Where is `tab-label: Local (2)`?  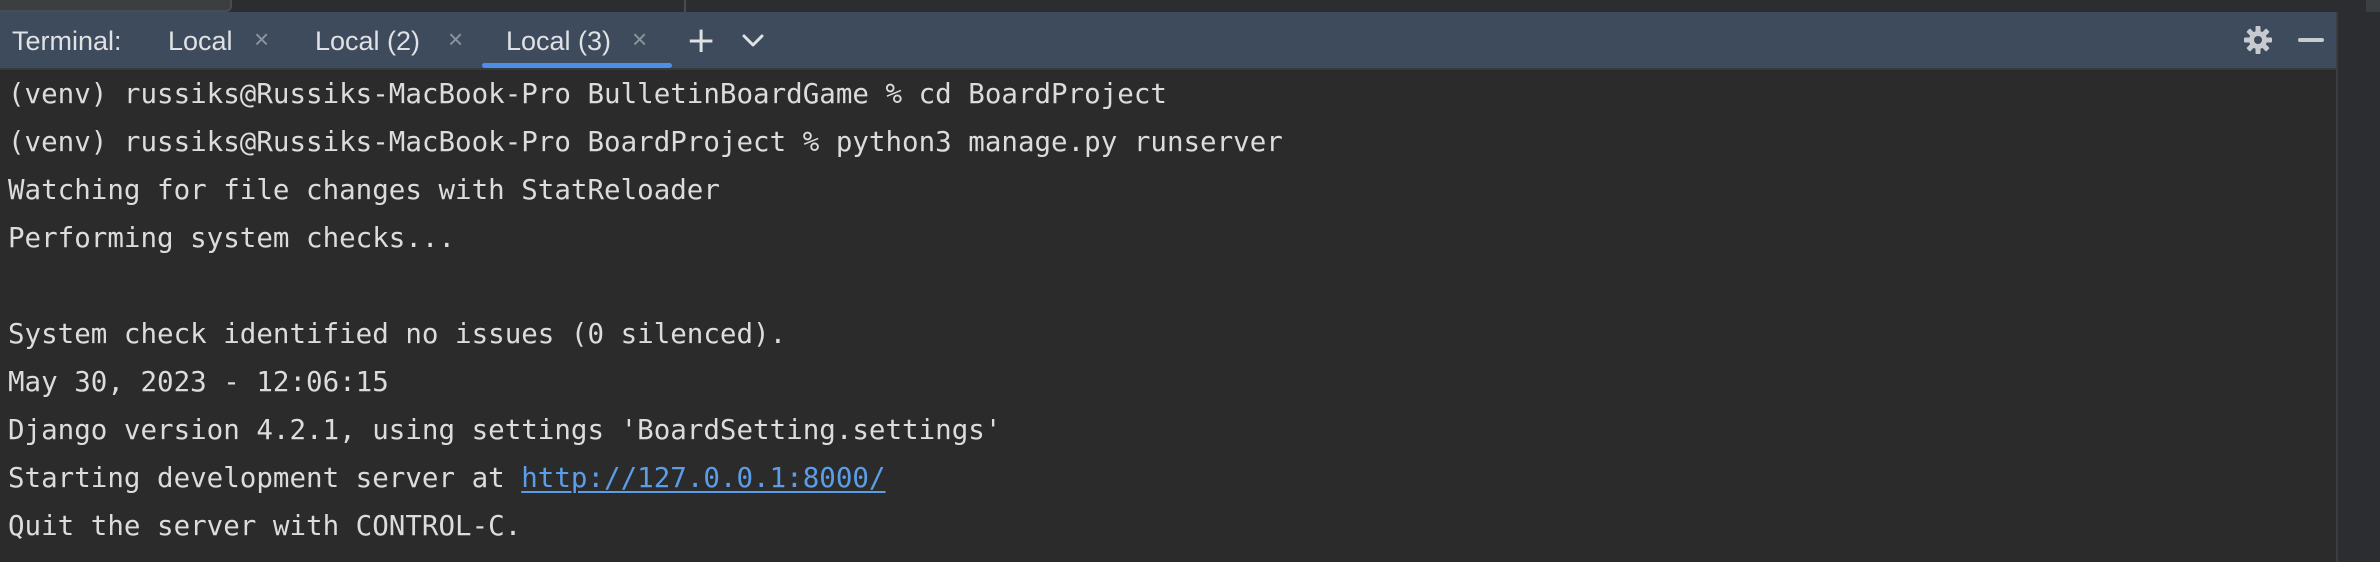 tab-label: Local (2) is located at coordinates (368, 41).